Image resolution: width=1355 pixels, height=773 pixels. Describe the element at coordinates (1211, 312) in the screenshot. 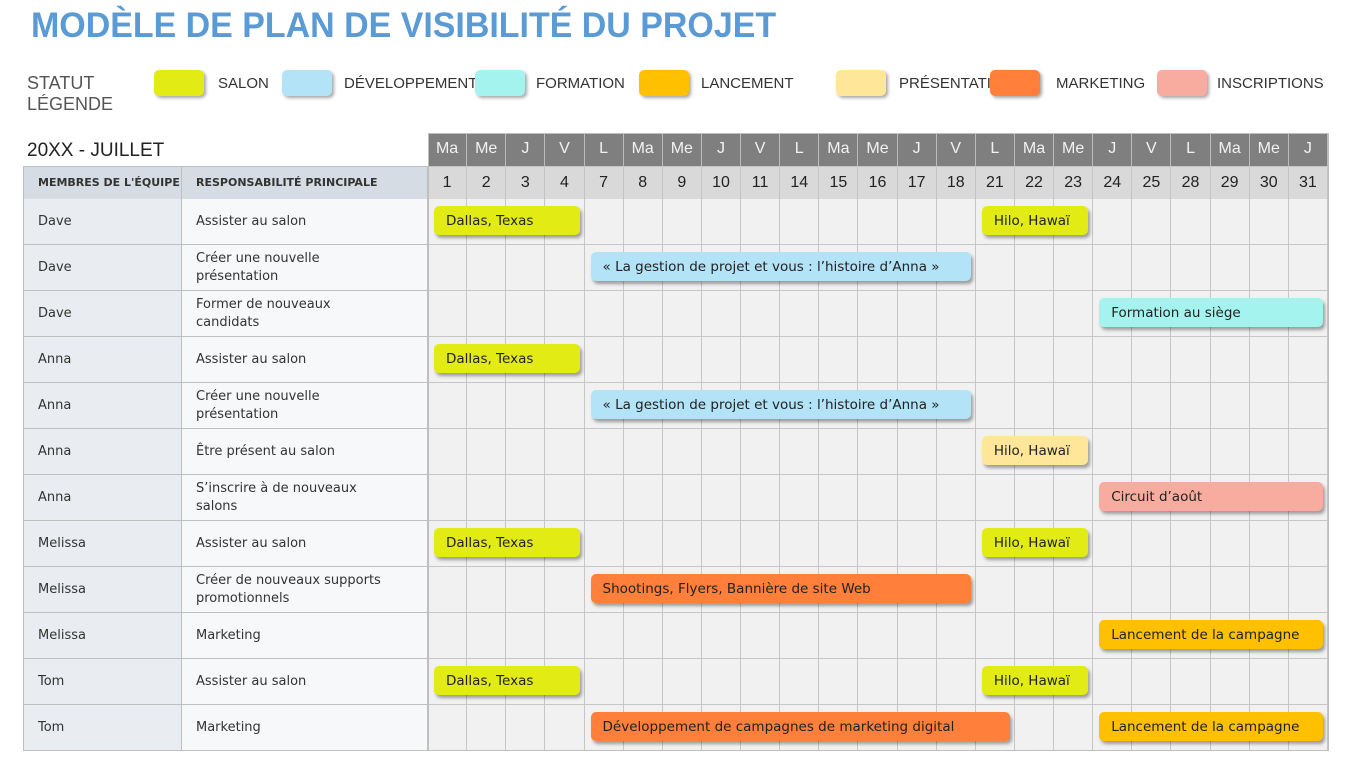

I see `task-bar-formation: Formation au siège` at that location.